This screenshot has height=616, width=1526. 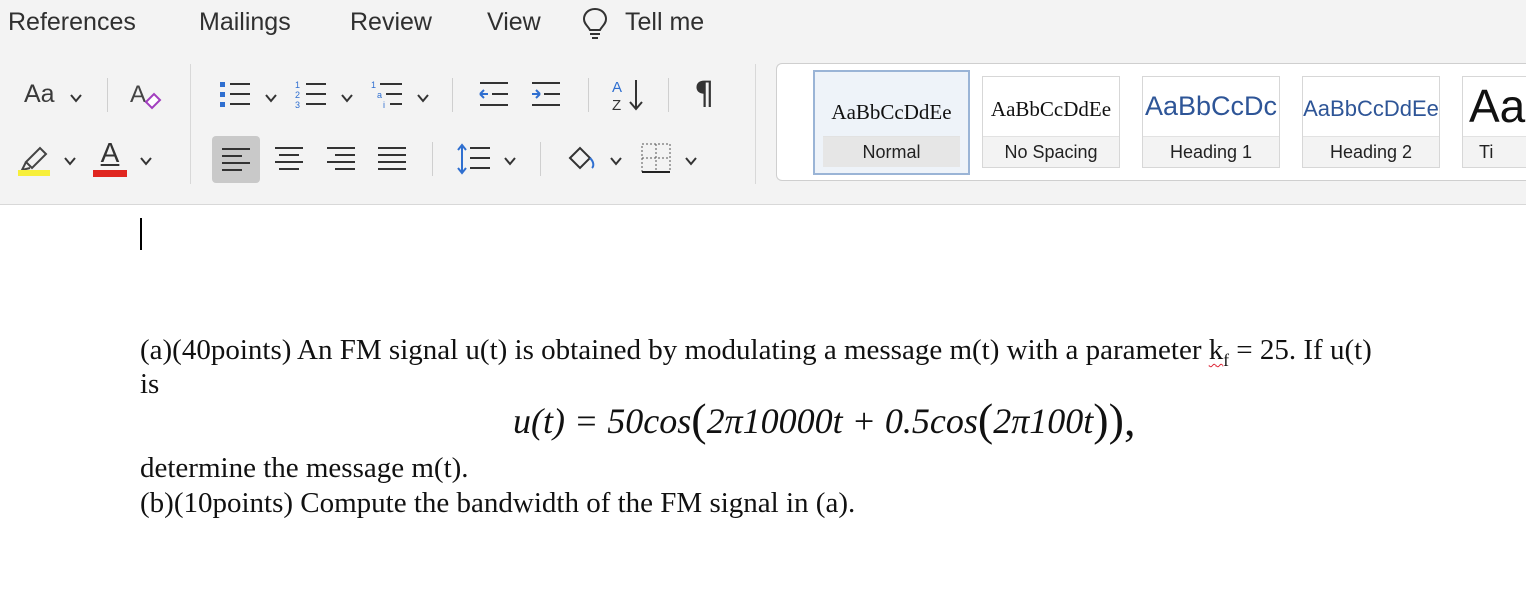 What do you see at coordinates (236, 95) in the screenshot?
I see `bullets-icon` at bounding box center [236, 95].